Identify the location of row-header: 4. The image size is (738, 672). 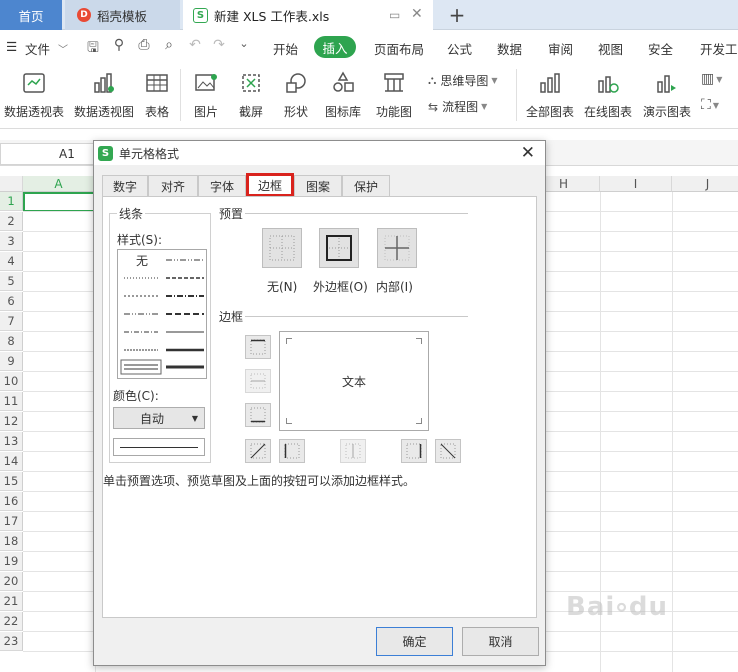
(11, 261).